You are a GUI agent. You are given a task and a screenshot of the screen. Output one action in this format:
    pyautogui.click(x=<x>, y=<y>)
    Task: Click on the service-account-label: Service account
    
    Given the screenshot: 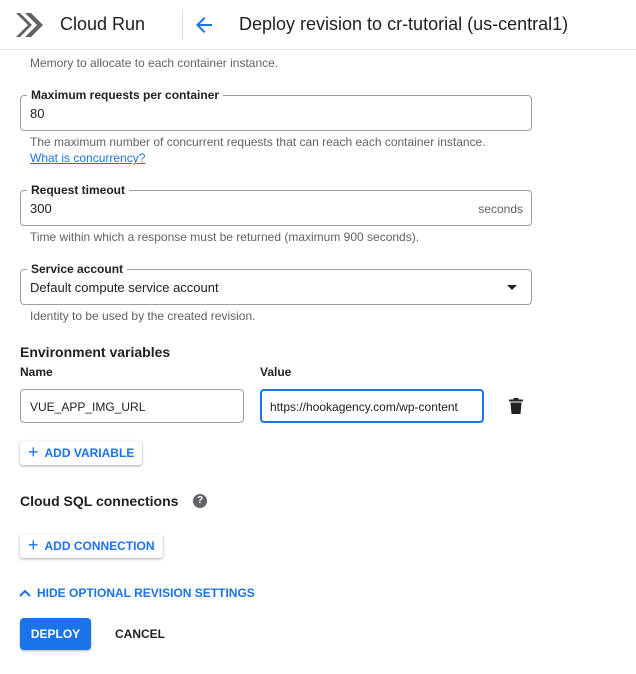 What is the action you would take?
    pyautogui.click(x=77, y=269)
    